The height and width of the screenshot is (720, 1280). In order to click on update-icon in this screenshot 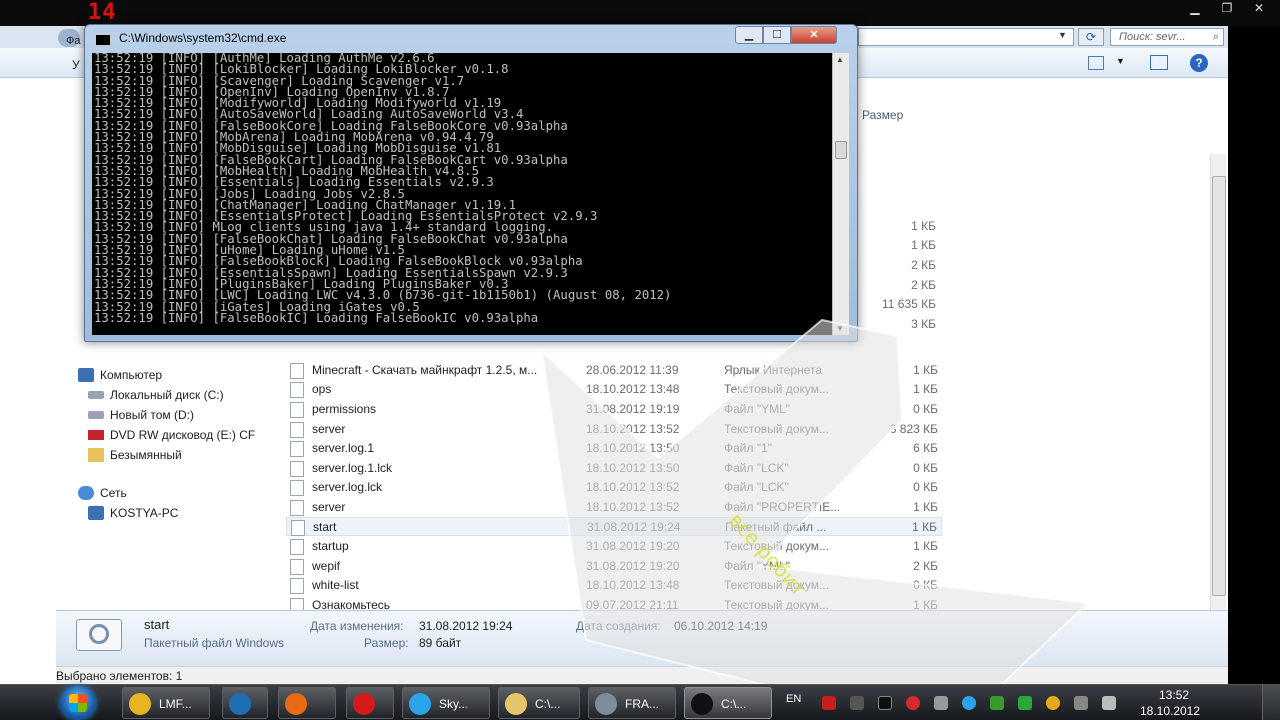, I will do `click(1025, 703)`.